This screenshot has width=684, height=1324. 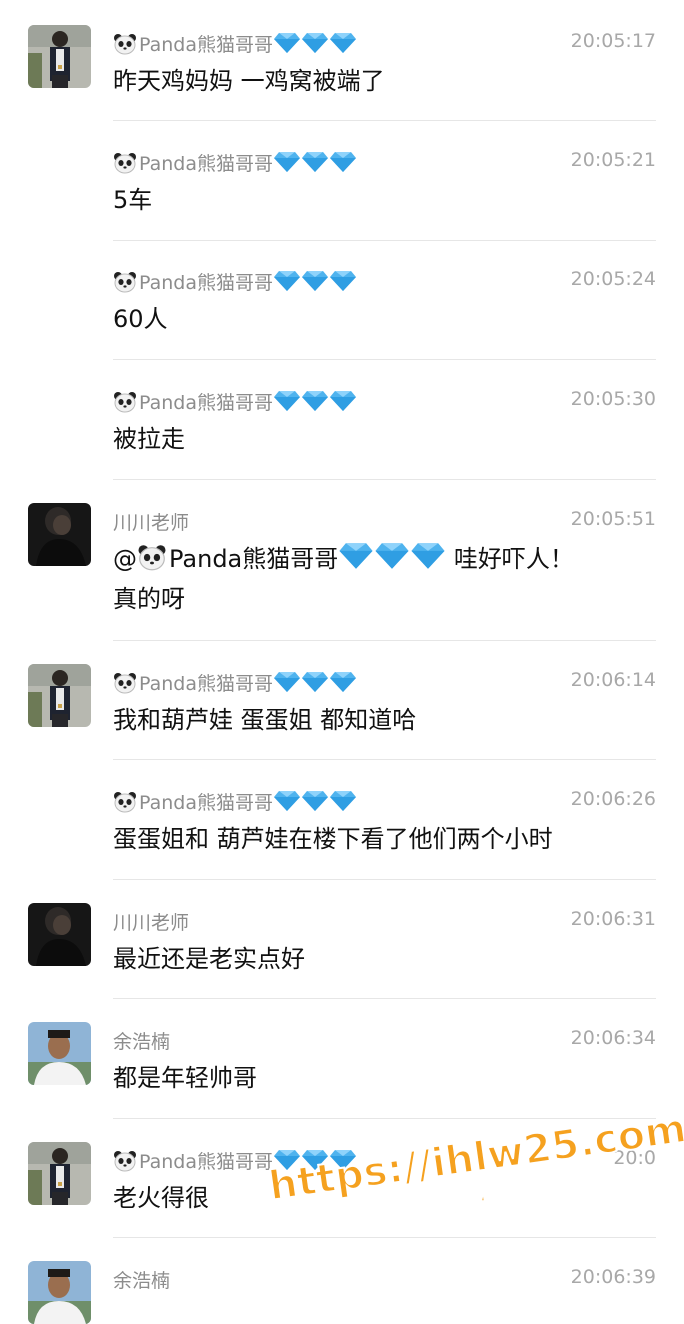 What do you see at coordinates (613, 680) in the screenshot?
I see `message-time: 20:06:14` at bounding box center [613, 680].